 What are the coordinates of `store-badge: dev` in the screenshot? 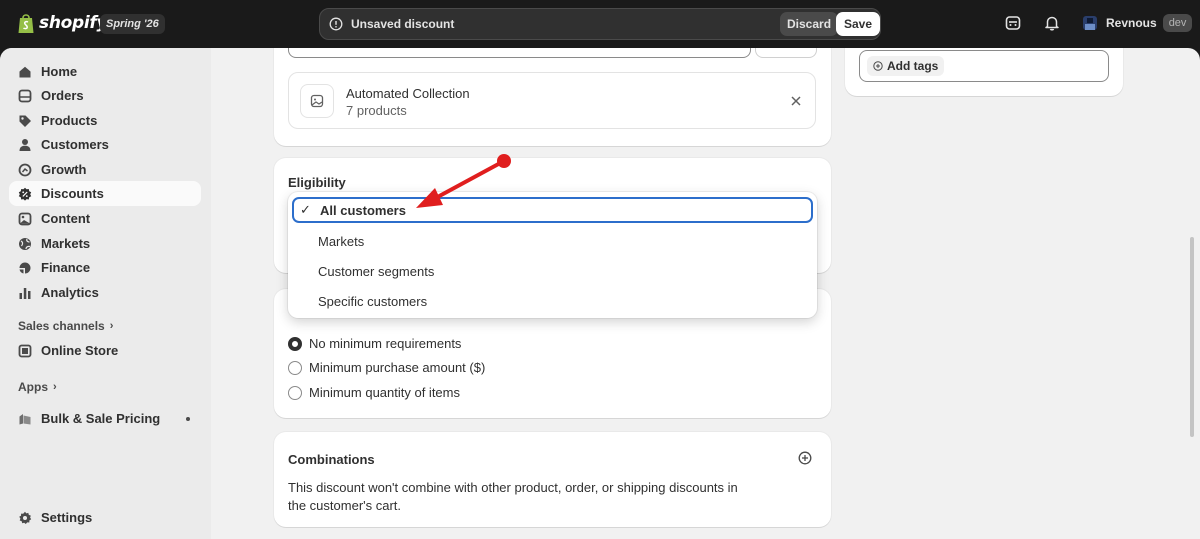 It's located at (1177, 23).